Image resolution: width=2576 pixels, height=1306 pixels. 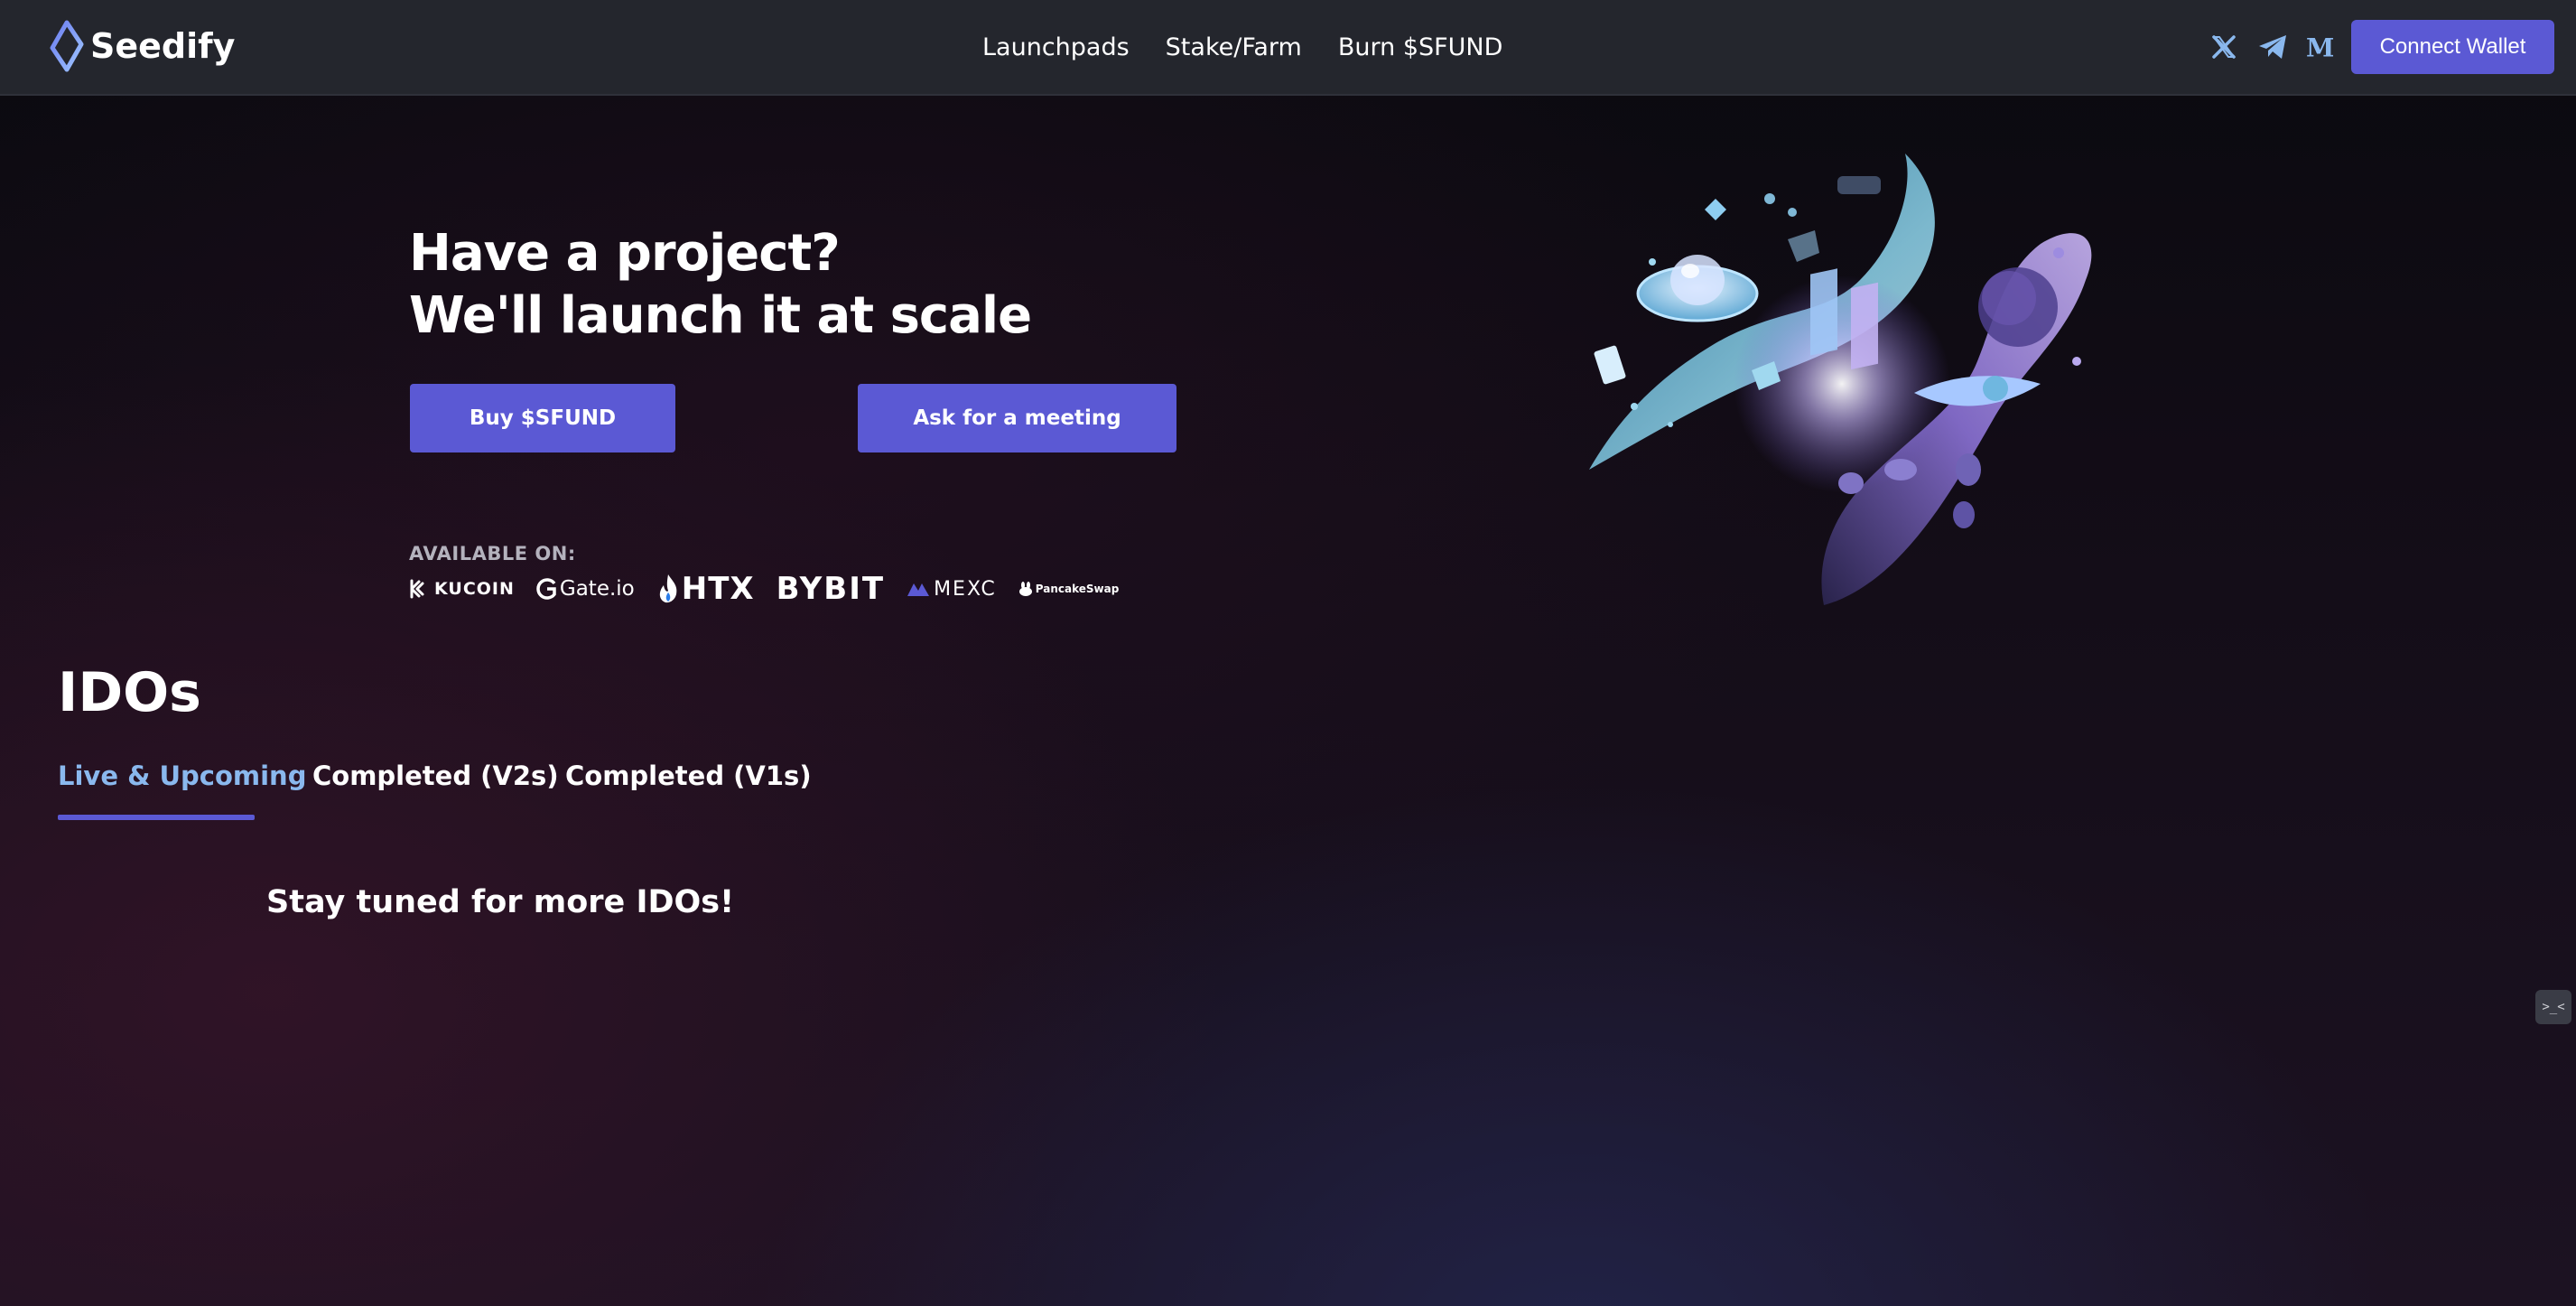 What do you see at coordinates (182, 775) in the screenshot?
I see `tab-live-upcoming: Live & Upcoming` at bounding box center [182, 775].